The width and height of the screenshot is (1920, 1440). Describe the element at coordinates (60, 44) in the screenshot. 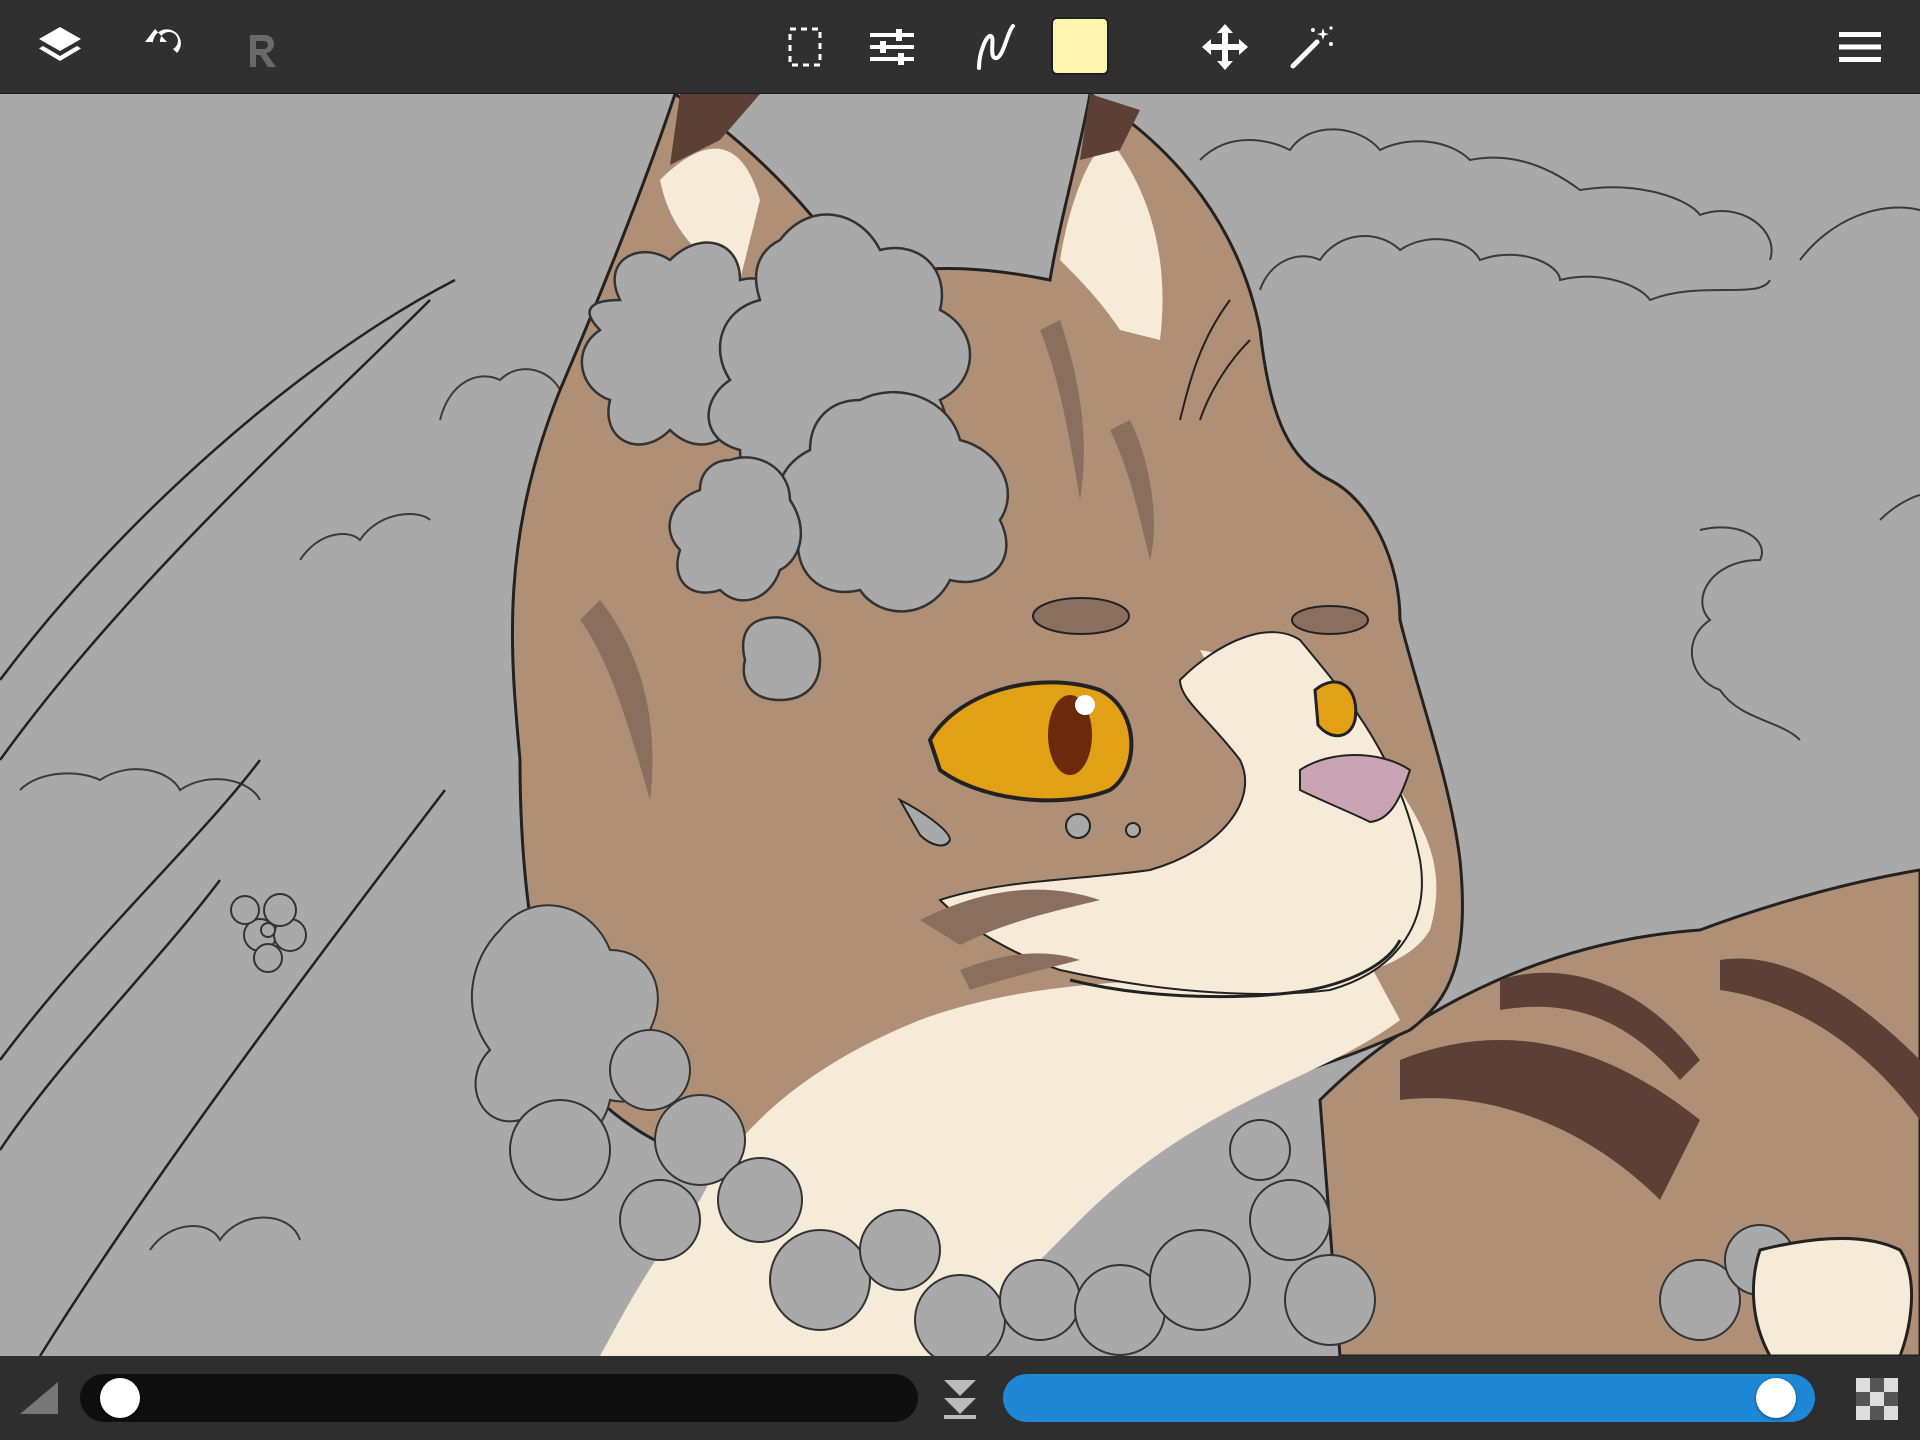

I see `layers-icon` at that location.